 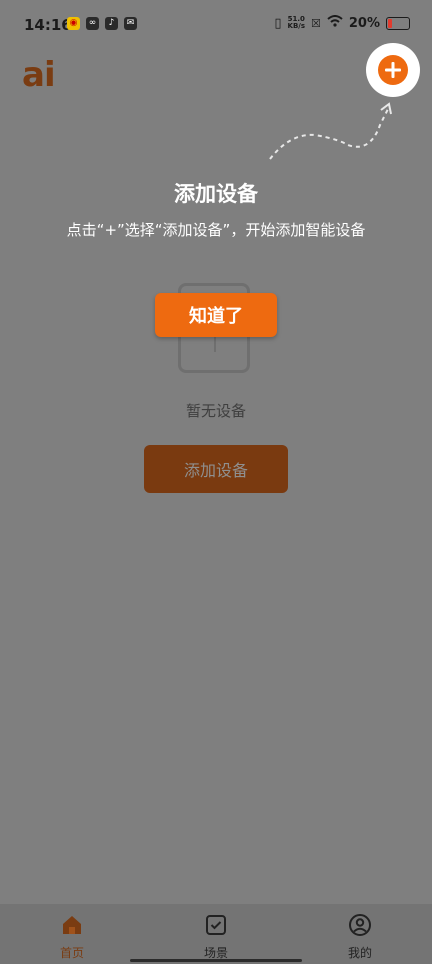 I want to click on battery-percent: 20%, so click(x=364, y=23).